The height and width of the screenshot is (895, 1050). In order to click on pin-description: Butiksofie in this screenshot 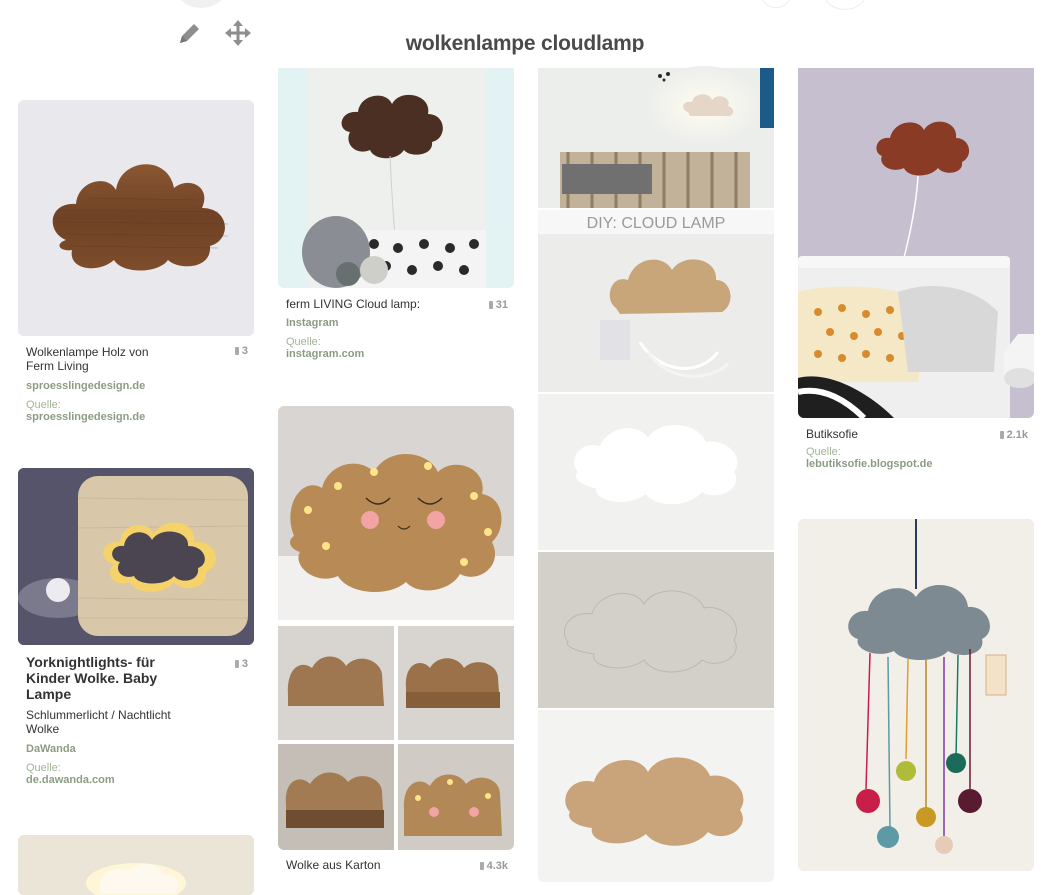, I will do `click(832, 434)`.